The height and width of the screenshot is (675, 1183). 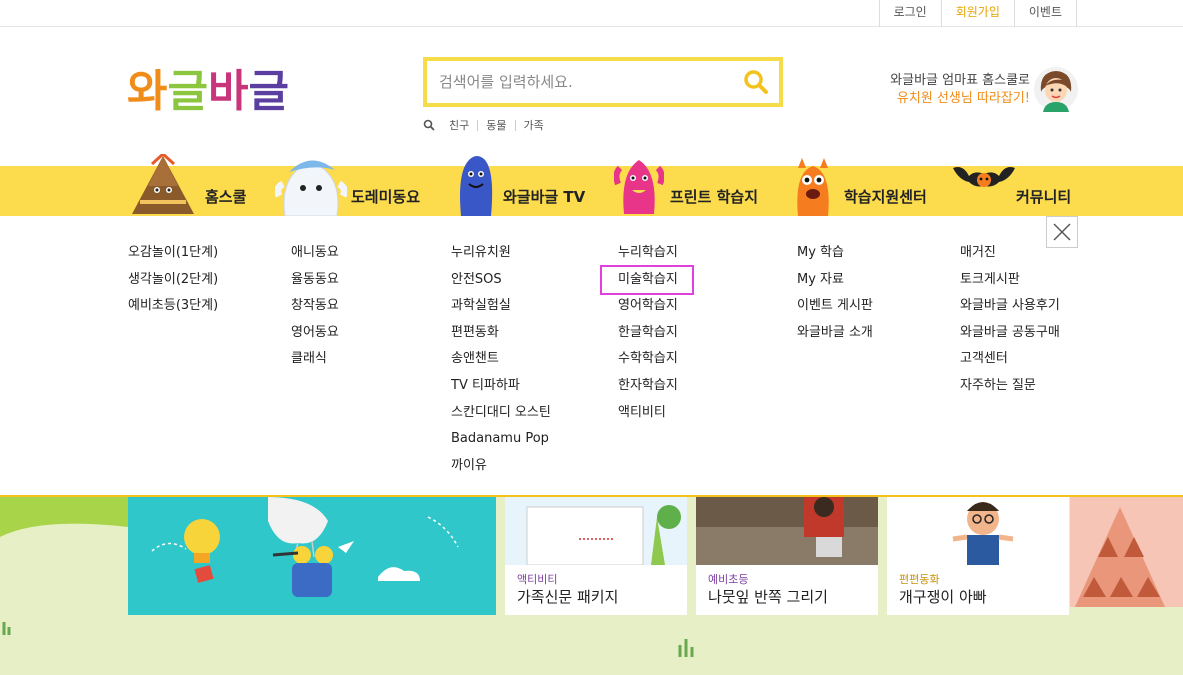 I want to click on menu-item: 한글학습지, so click(x=655, y=333).